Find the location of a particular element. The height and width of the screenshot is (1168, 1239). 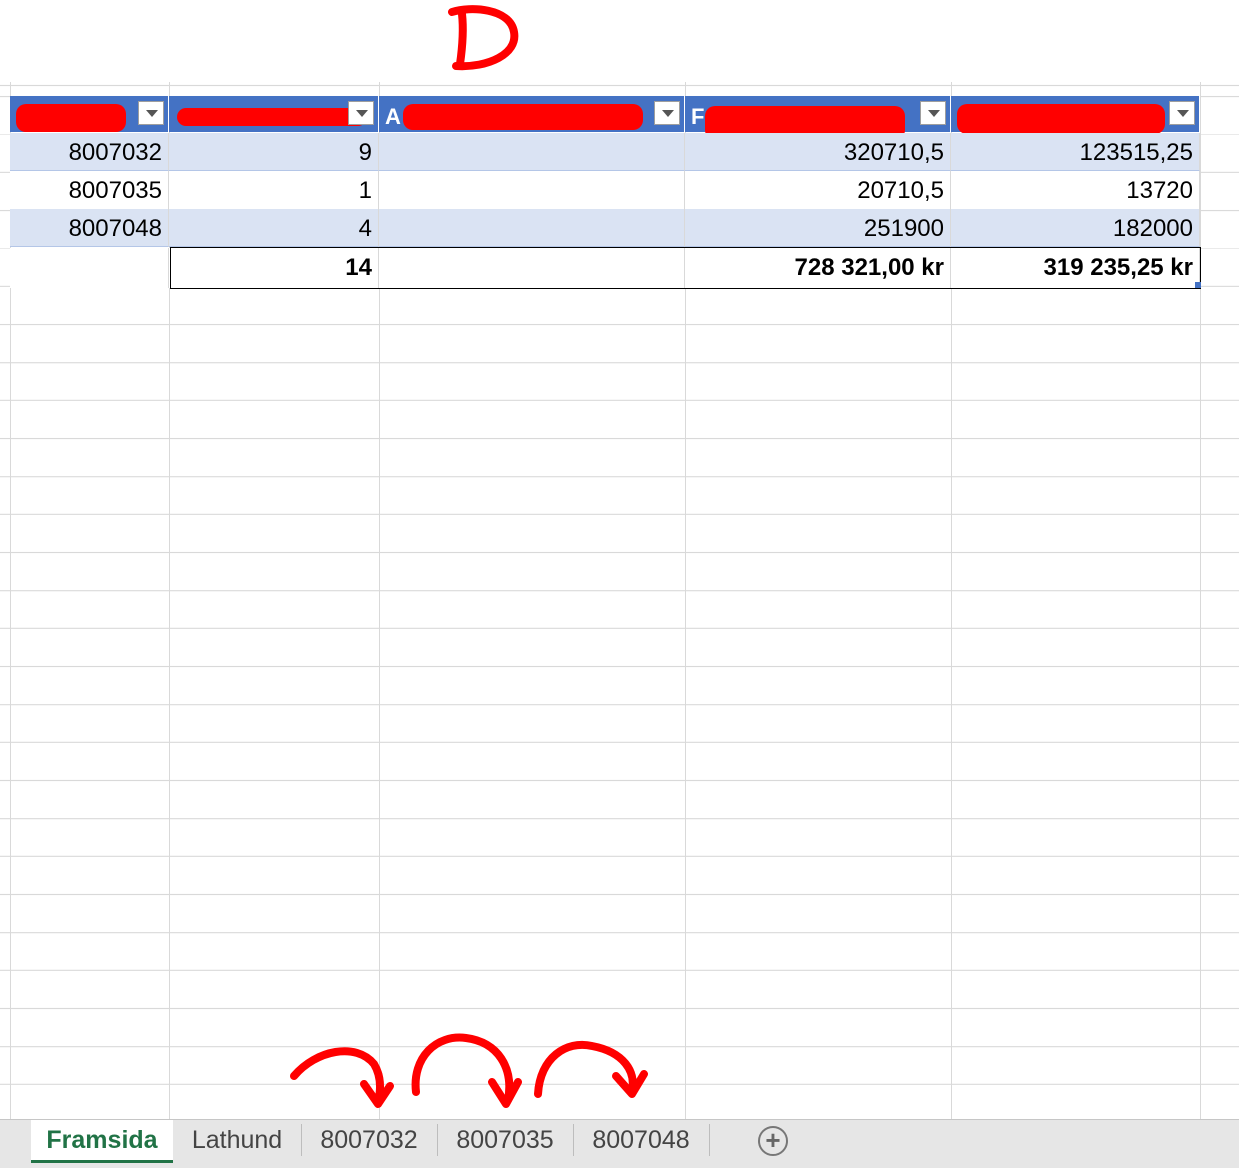

table-row: 8007032 9 320710,5 123515,25 is located at coordinates (605, 152).